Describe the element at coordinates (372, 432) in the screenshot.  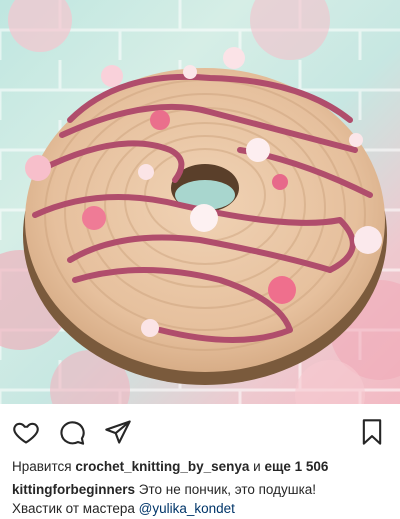
I see `bookmark-icon` at that location.